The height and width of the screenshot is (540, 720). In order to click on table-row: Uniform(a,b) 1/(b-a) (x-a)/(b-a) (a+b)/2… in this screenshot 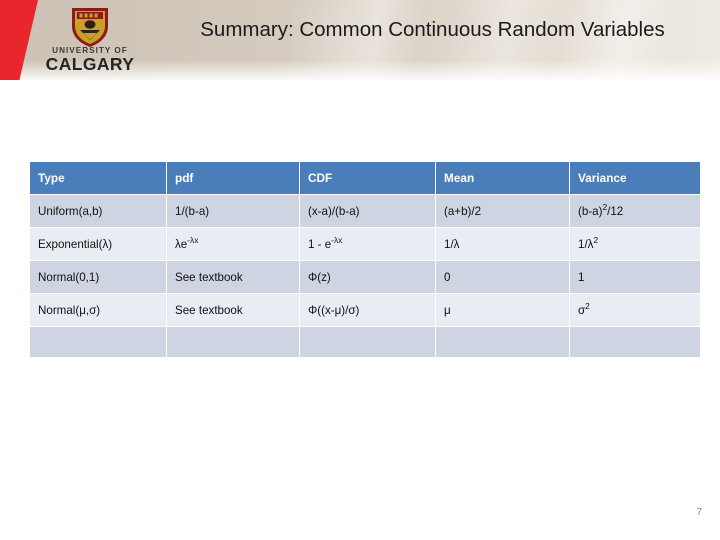, I will do `click(365, 211)`.